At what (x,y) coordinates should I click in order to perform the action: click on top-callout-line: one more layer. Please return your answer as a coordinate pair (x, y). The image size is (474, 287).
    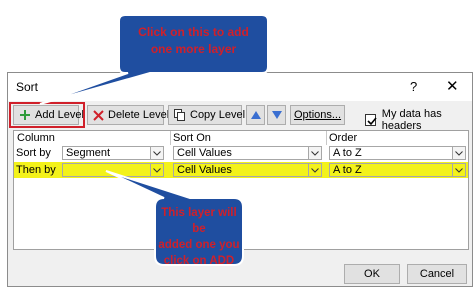
    Looking at the image, I should click on (193, 49).